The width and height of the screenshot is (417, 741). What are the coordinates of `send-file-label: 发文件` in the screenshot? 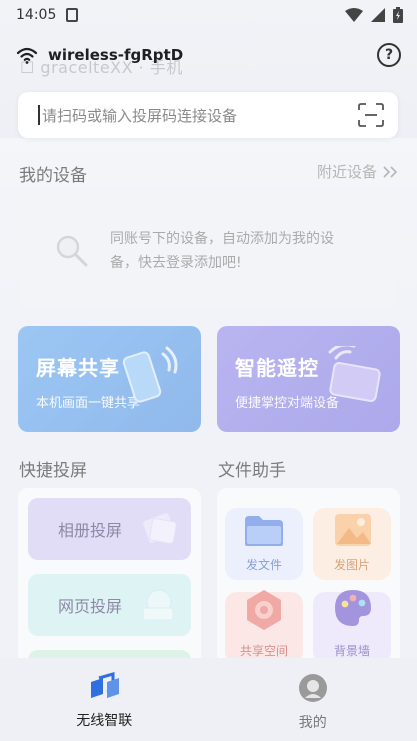 It's located at (263, 565).